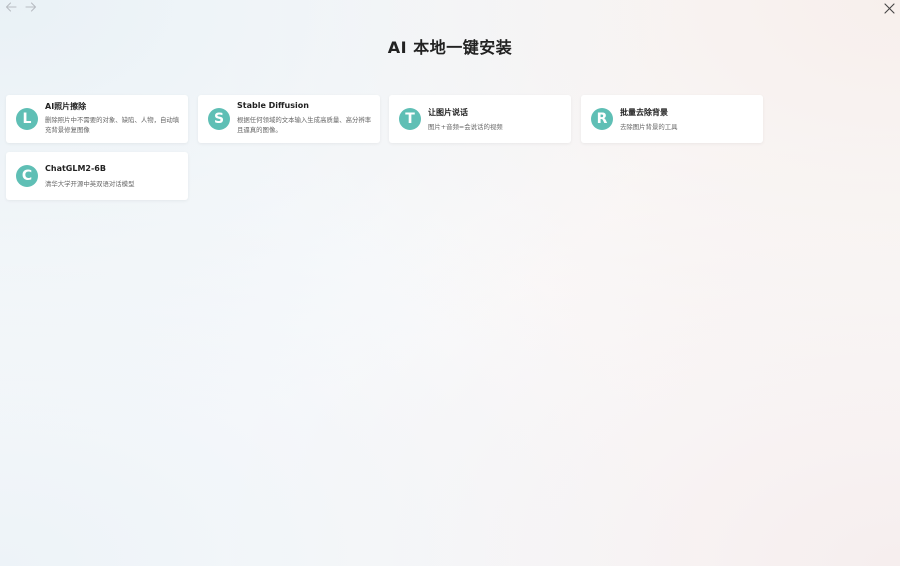 The image size is (900, 566). What do you see at coordinates (66, 106) in the screenshot?
I see `app-title: AI照片擦除` at bounding box center [66, 106].